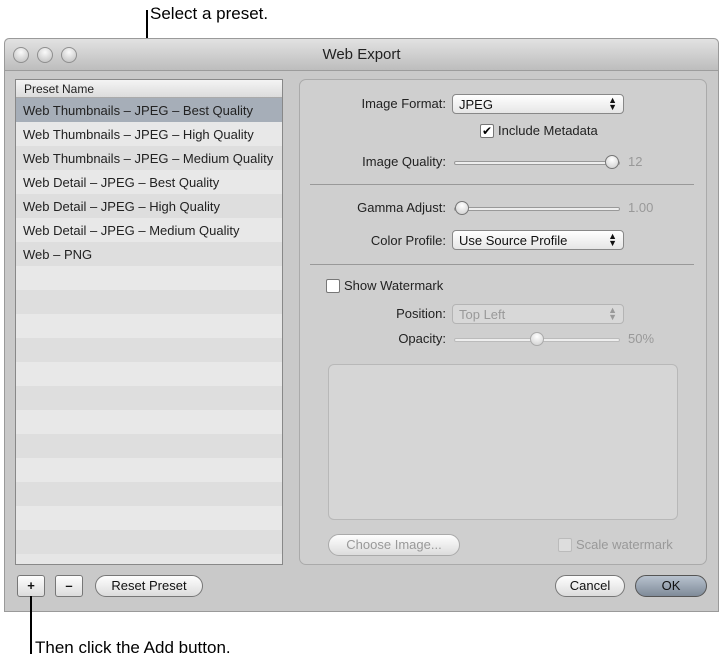 The image size is (722, 668). I want to click on checkmark-icon: ✔, so click(487, 131).